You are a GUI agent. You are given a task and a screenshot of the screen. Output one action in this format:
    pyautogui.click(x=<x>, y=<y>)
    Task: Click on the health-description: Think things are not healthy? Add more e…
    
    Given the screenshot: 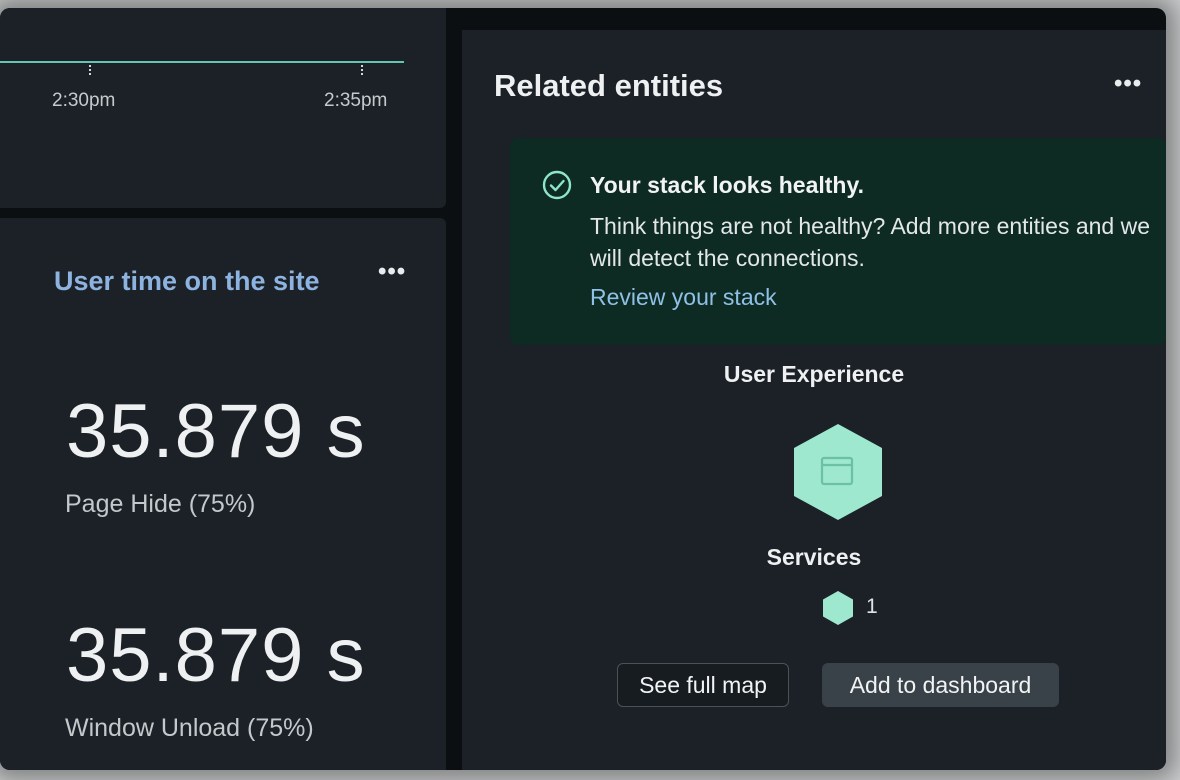 What is the action you would take?
    pyautogui.click(x=870, y=242)
    